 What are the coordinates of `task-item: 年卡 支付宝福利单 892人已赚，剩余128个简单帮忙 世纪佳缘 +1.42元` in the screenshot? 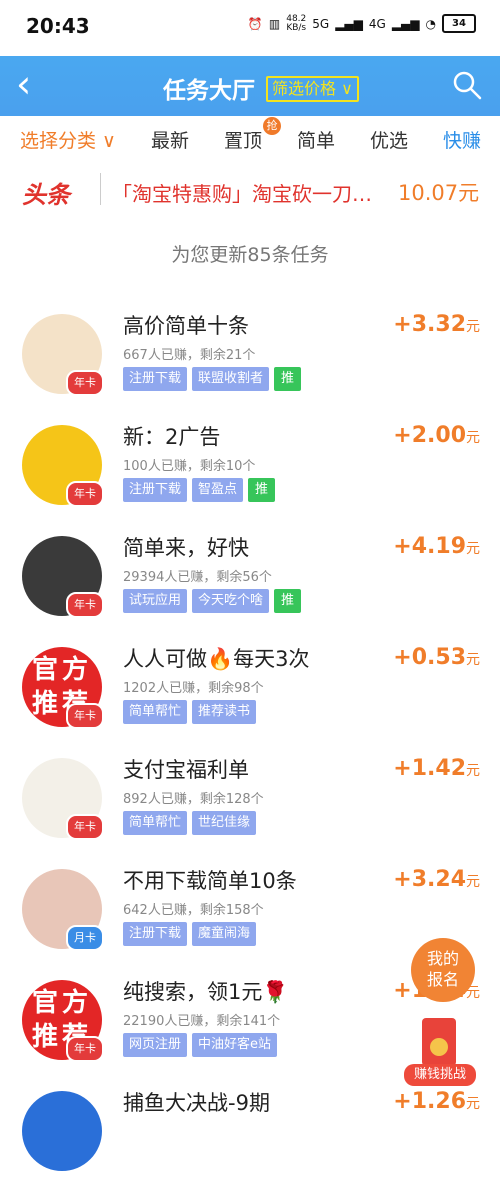 It's located at (250, 805).